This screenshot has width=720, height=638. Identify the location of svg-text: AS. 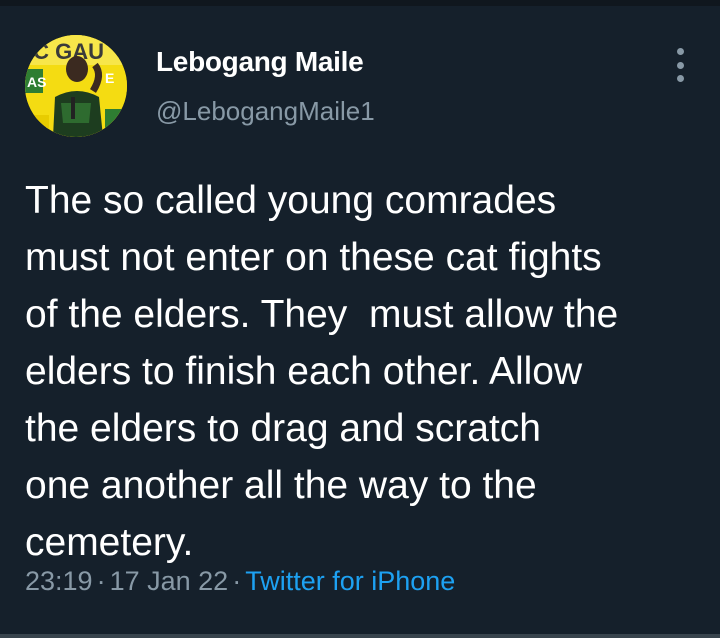
(36, 82).